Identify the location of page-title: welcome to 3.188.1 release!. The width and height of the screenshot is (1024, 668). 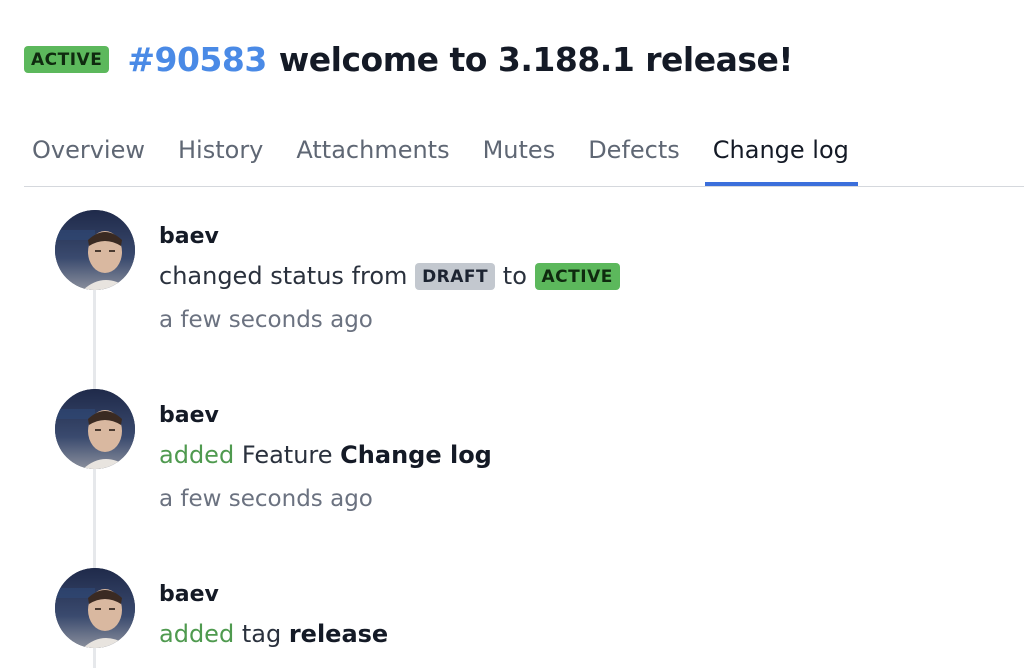
(536, 59).